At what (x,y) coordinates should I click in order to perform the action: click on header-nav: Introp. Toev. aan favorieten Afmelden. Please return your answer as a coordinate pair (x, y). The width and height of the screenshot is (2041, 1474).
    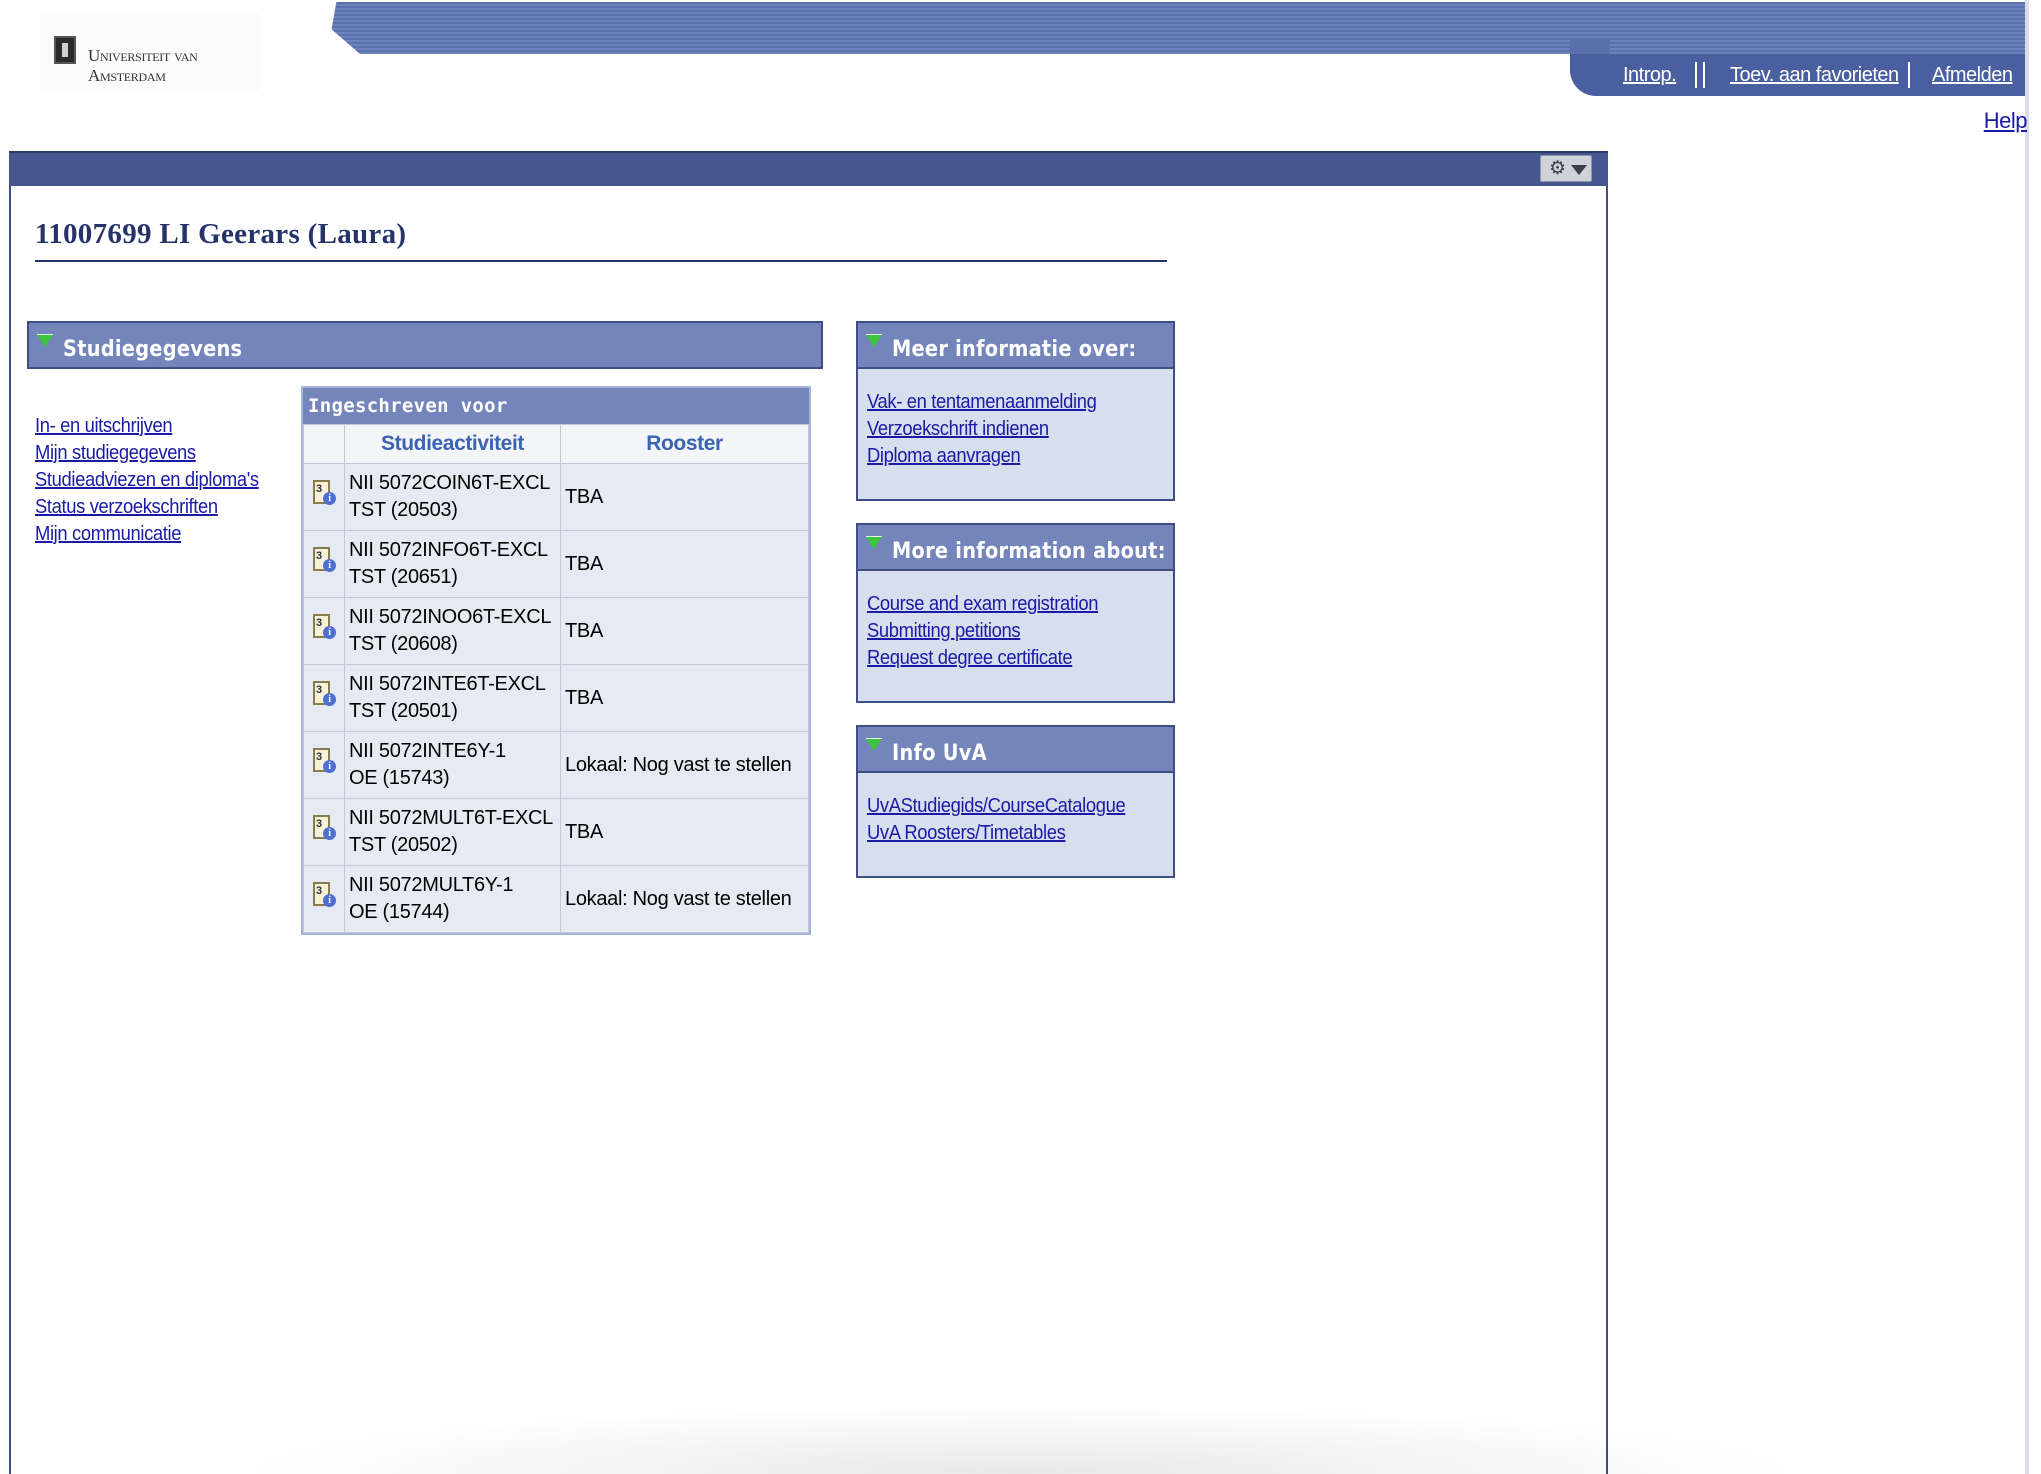
    Looking at the image, I should click on (1797, 75).